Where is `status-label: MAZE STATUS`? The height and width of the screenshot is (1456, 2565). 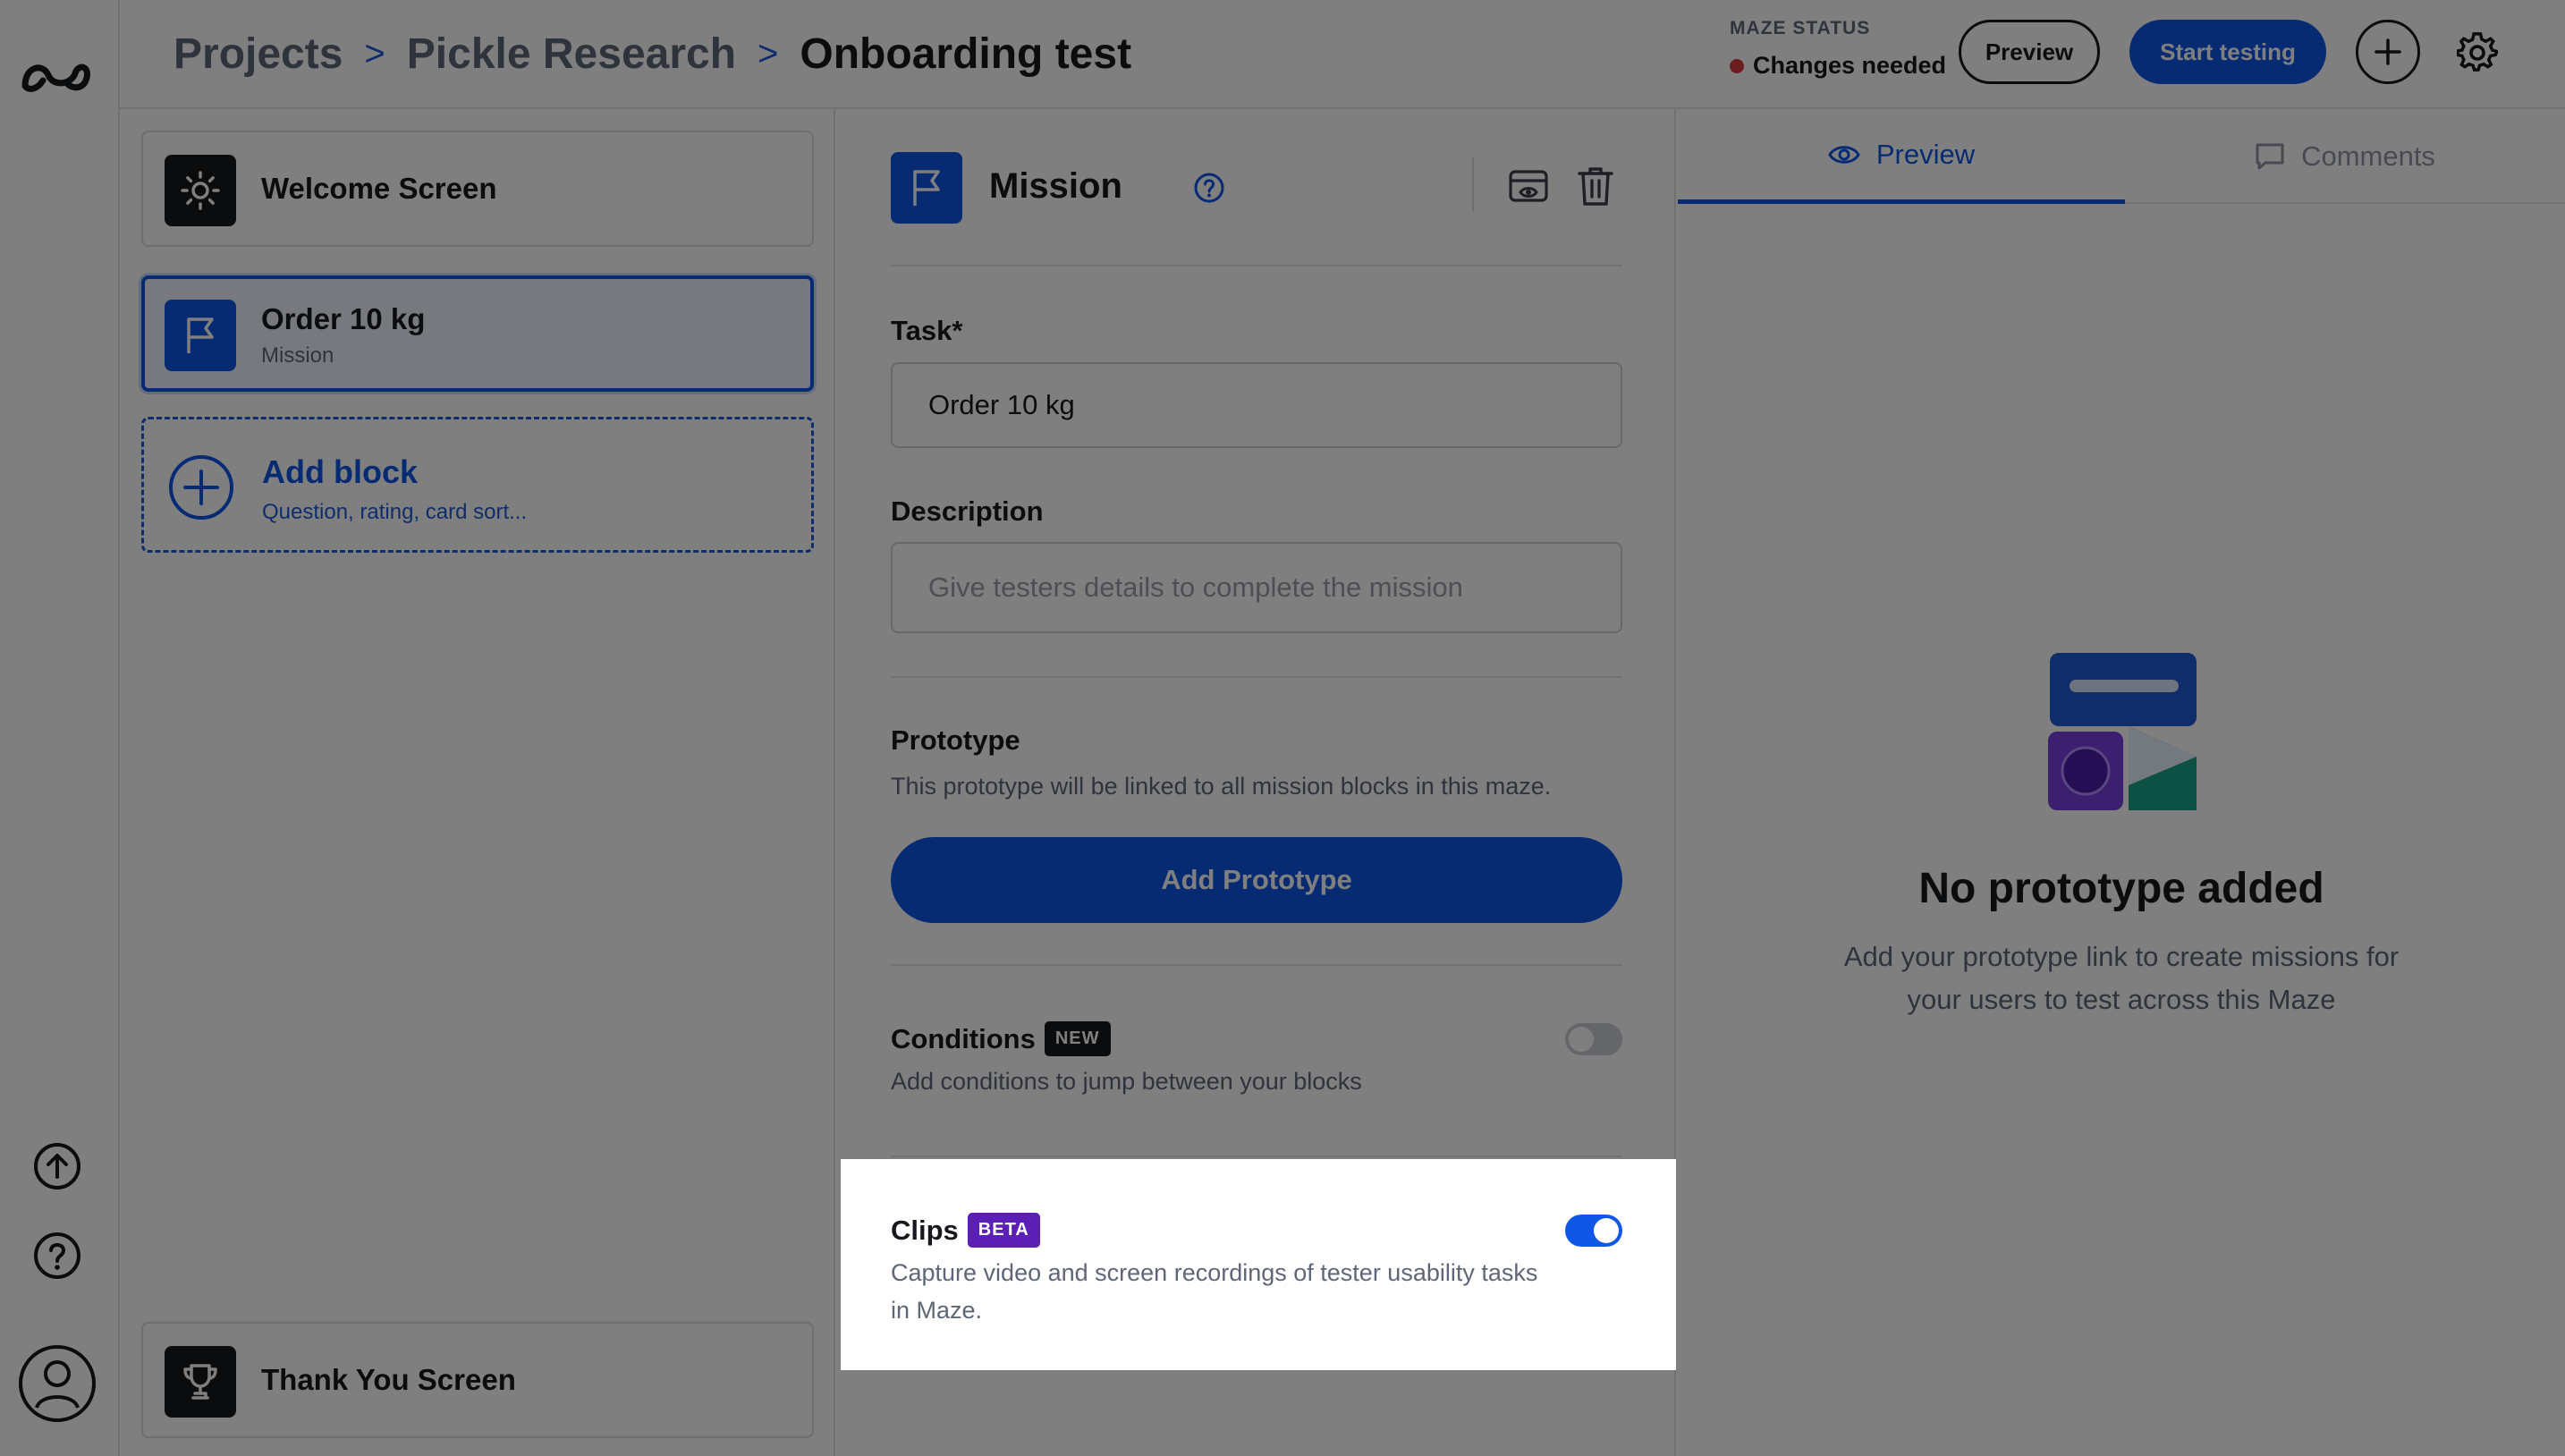
status-label: MAZE STATUS is located at coordinates (1801, 28).